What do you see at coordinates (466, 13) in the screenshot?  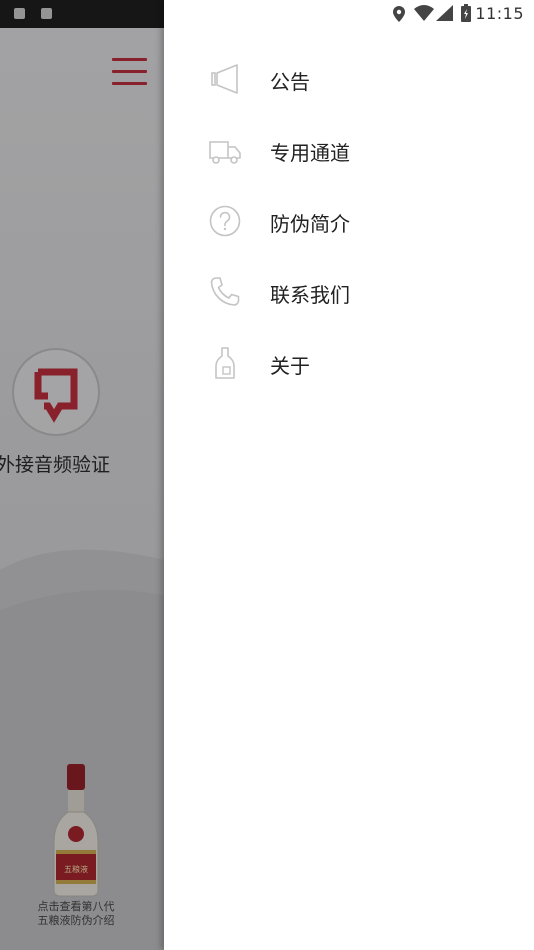 I see `battery-icon` at bounding box center [466, 13].